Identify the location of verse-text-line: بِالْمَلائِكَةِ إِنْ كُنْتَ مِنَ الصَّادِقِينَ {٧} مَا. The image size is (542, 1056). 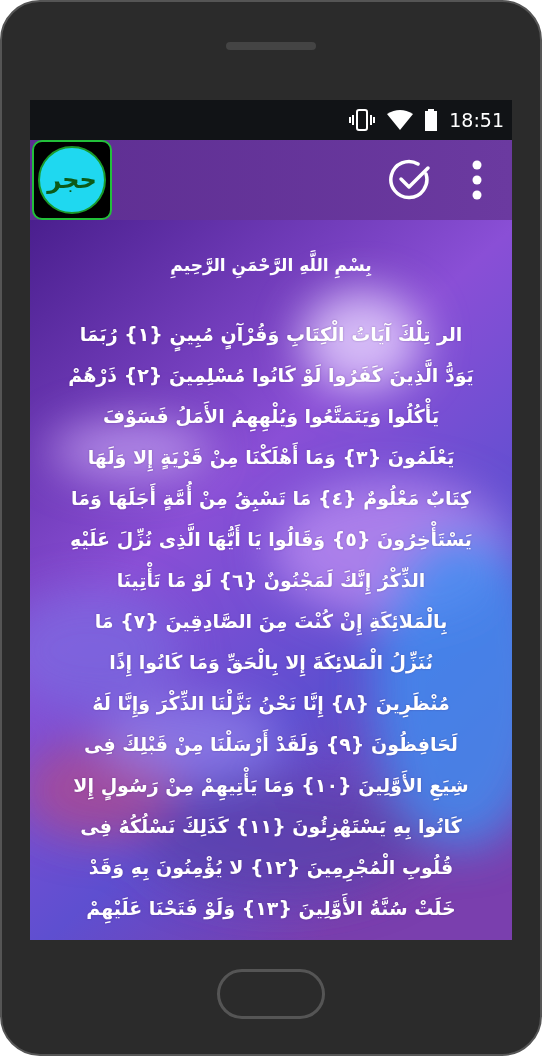
(271, 621).